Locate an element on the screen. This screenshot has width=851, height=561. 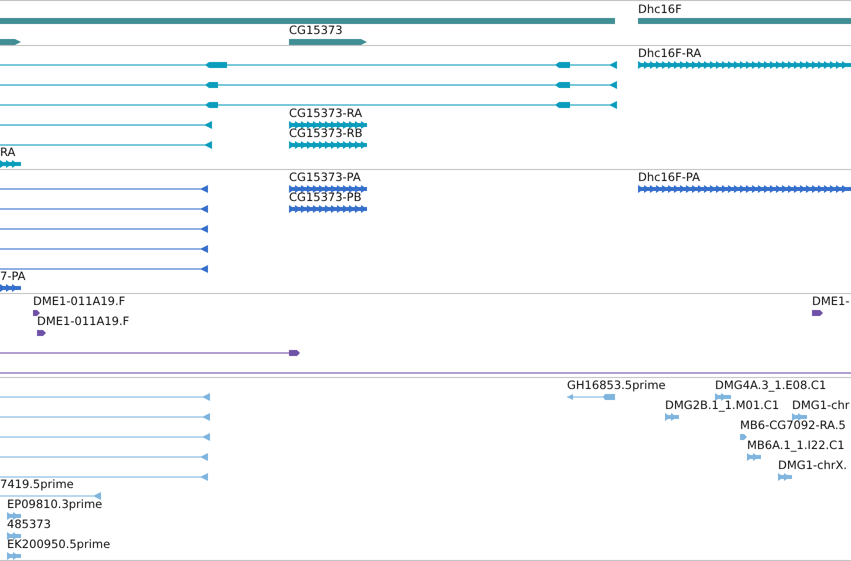
feature-label: GH16853.5prime is located at coordinates (616, 385).